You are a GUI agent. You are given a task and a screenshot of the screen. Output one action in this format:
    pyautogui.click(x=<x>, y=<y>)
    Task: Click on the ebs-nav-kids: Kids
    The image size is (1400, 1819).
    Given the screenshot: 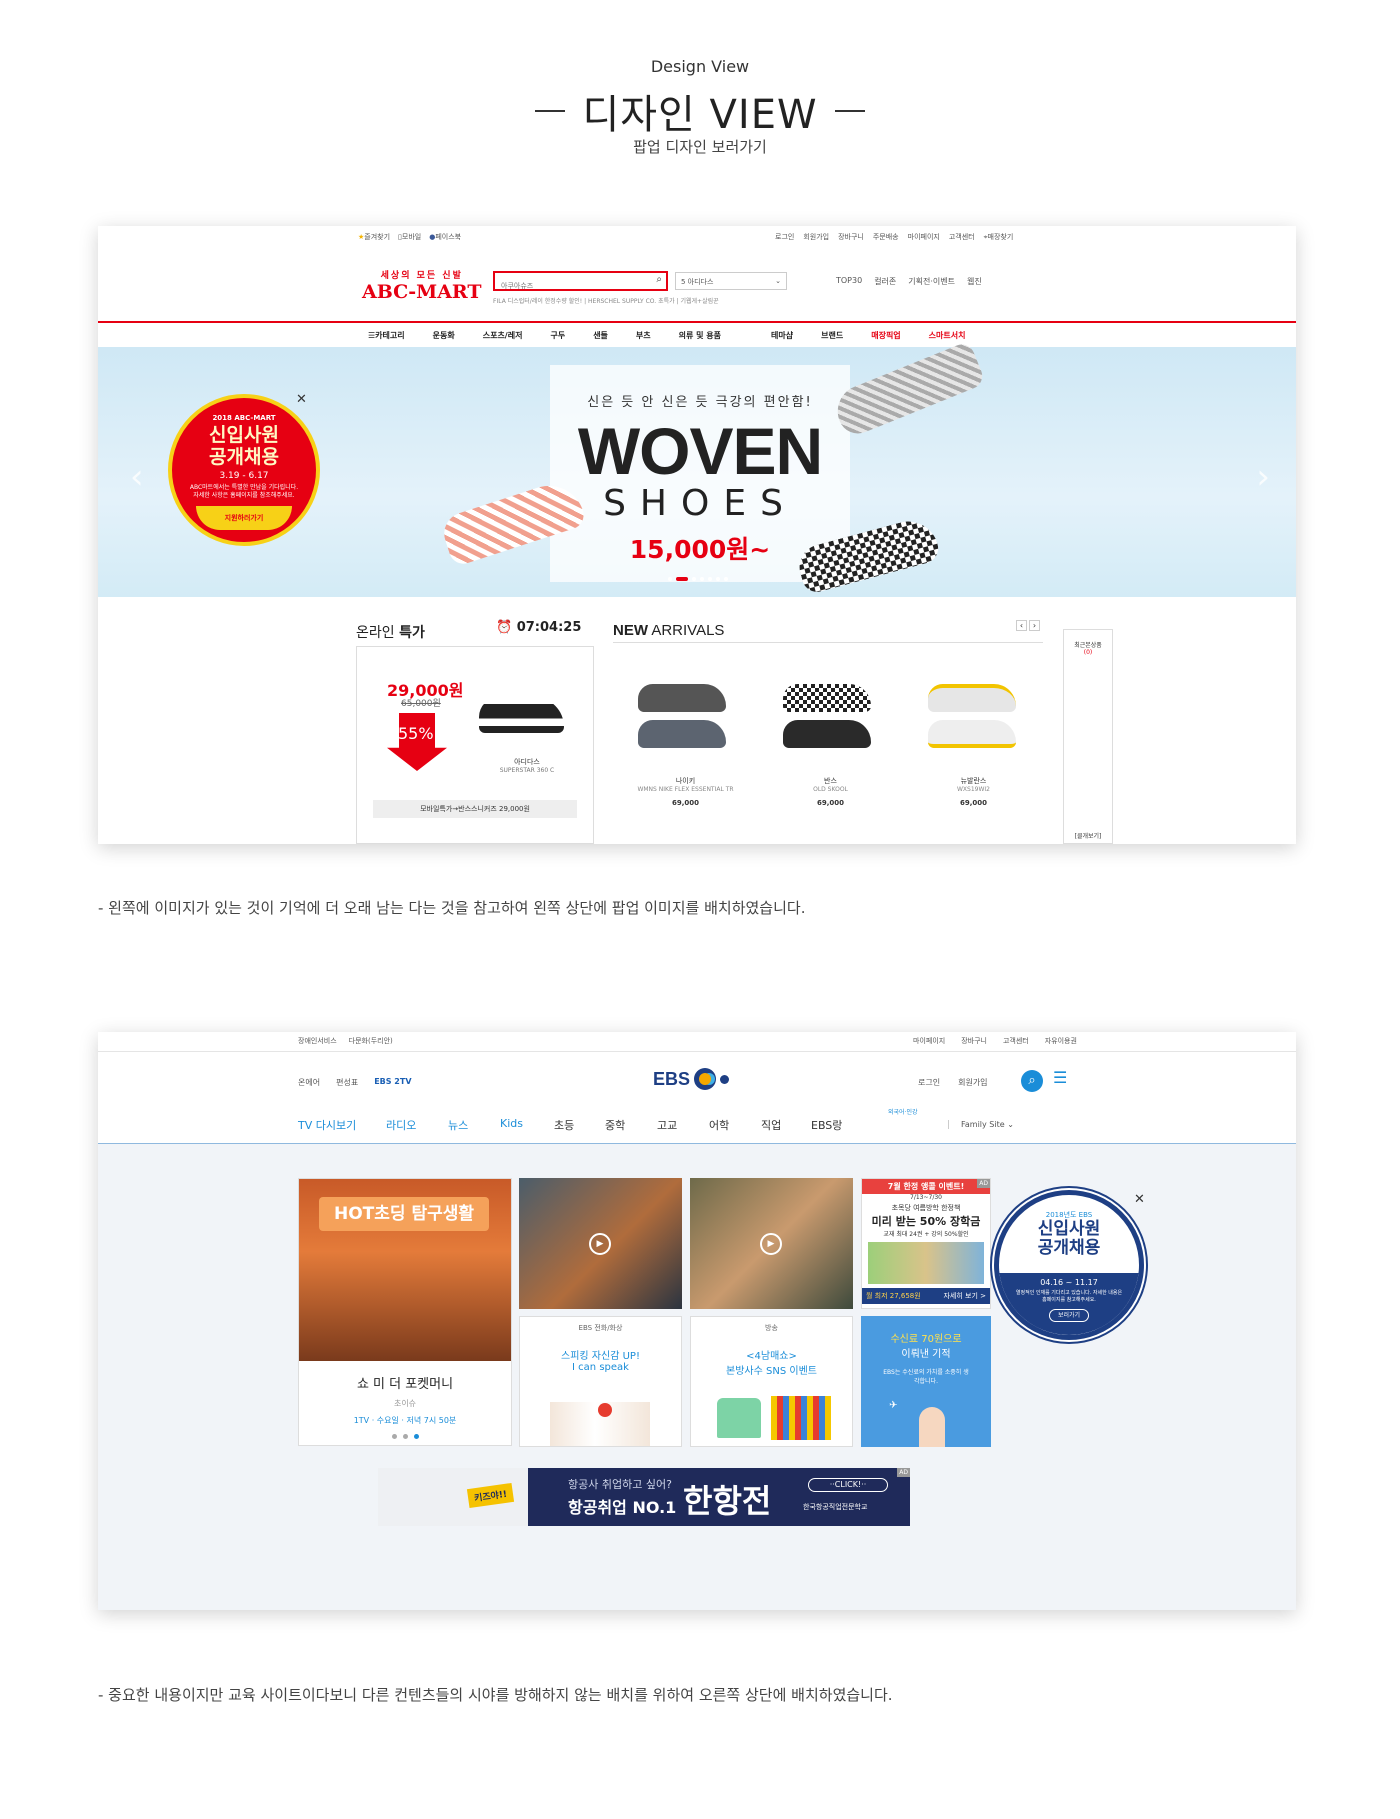 What is the action you would take?
    pyautogui.click(x=527, y=1125)
    